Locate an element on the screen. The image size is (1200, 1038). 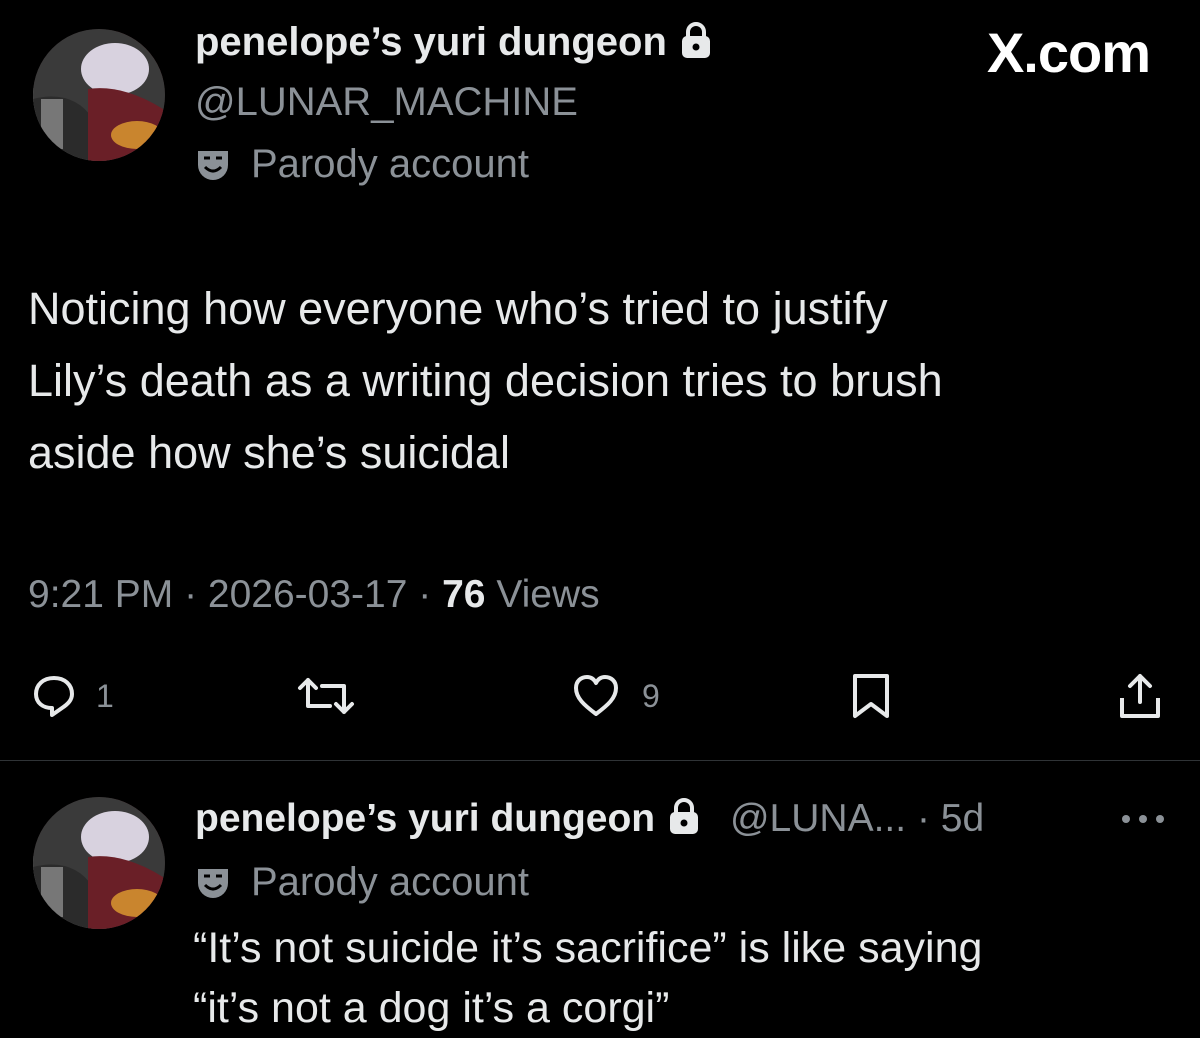
more-button is located at coordinates (1143, 821).